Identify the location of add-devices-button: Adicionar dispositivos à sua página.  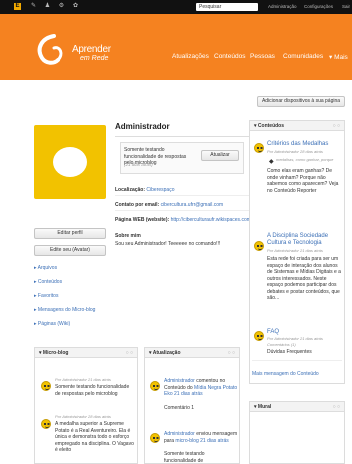
(301, 101).